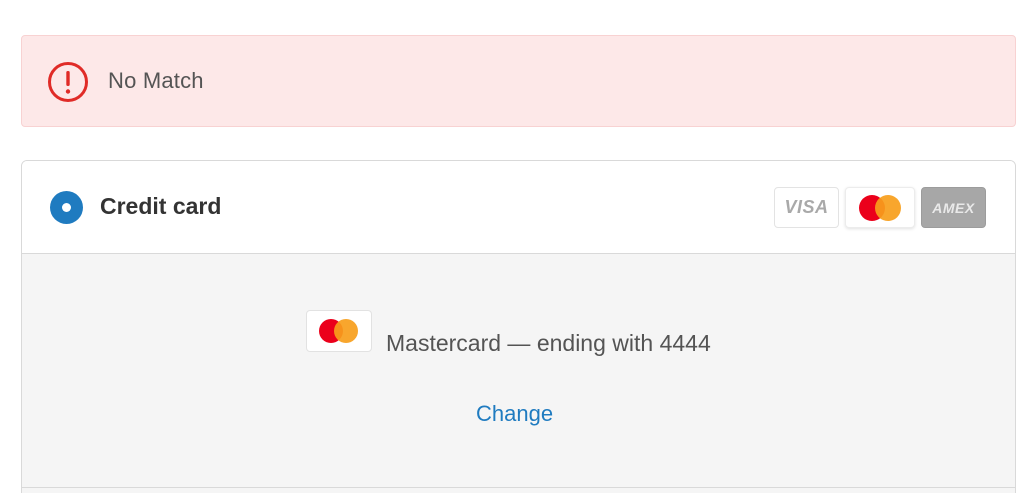 The image size is (1024, 493). What do you see at coordinates (548, 343) in the screenshot?
I see `saved-card-description: Mastercard — ending with 4444` at bounding box center [548, 343].